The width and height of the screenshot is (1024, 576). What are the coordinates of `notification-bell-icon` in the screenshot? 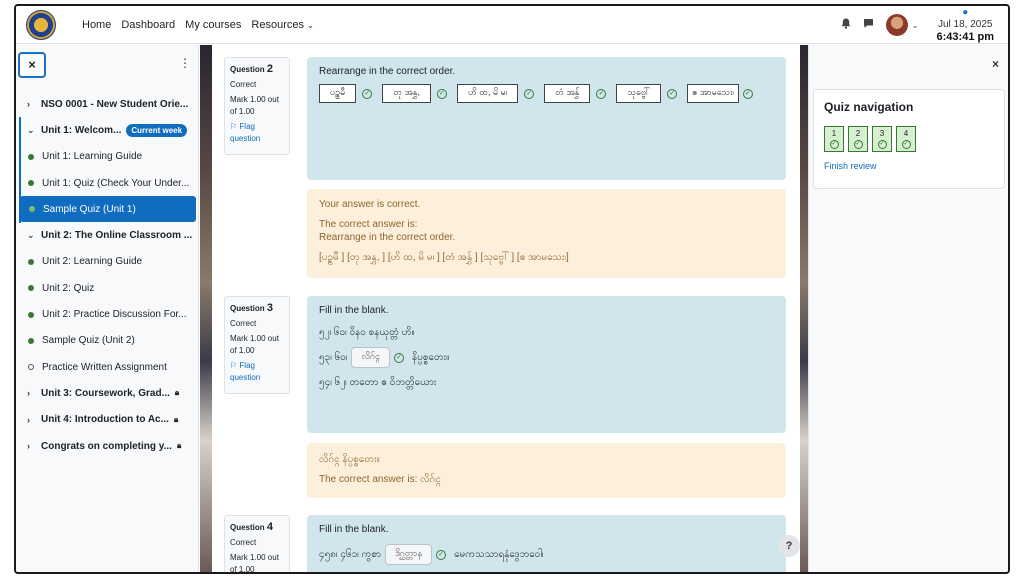 It's located at (846, 25).